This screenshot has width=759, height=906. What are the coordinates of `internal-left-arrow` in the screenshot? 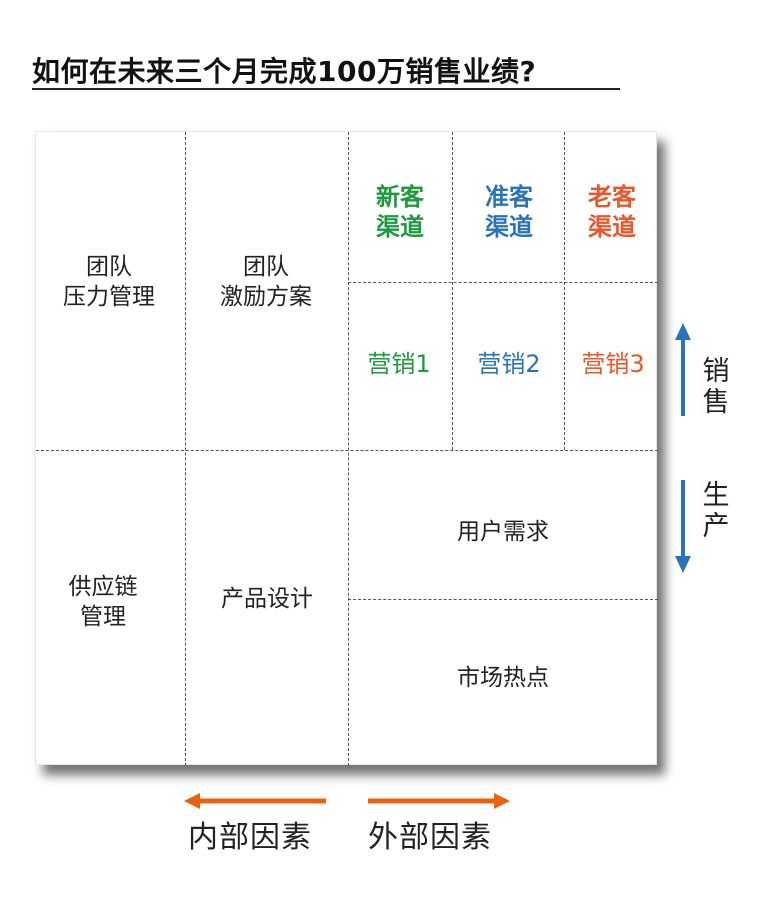 It's located at (255, 801).